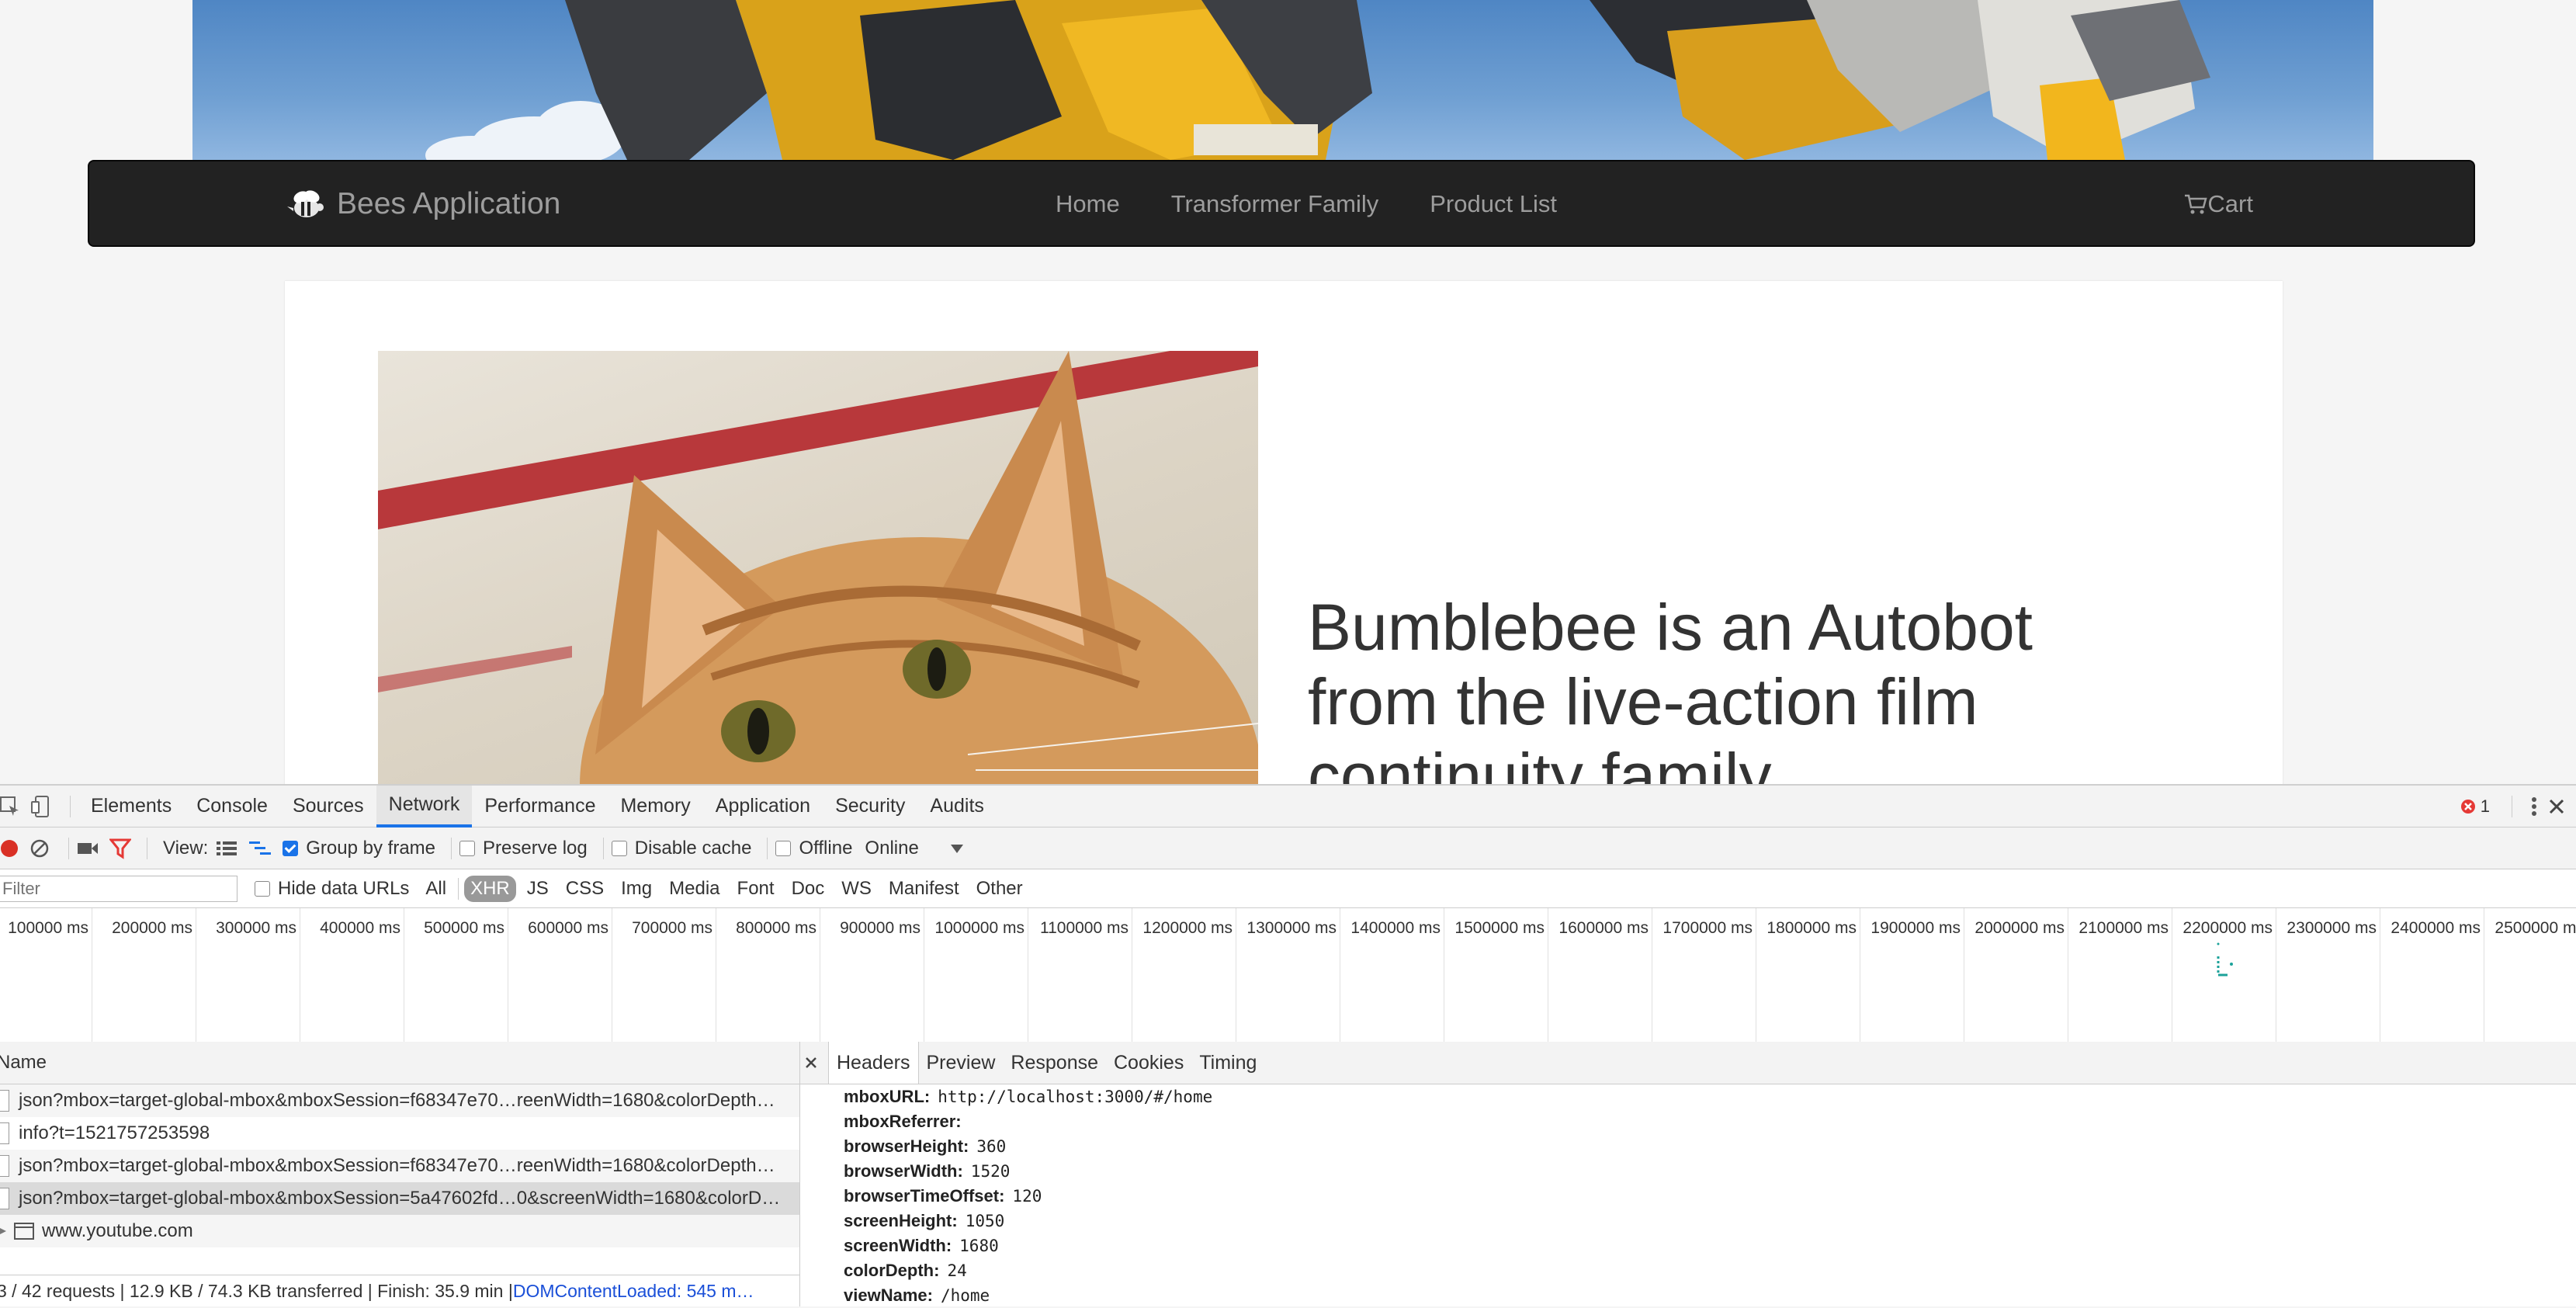 This screenshot has height=1308, width=2576. I want to click on detail-tabbar: Headers Preview Response Cookies Timing, so click(1688, 1063).